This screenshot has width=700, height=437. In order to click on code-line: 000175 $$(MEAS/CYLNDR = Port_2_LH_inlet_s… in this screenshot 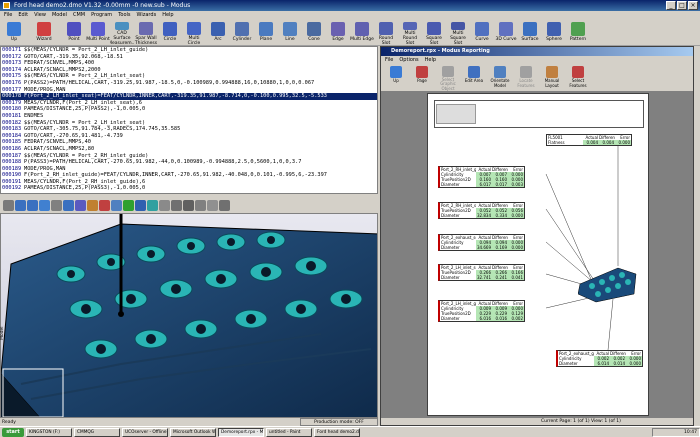, I will do `click(189, 76)`.